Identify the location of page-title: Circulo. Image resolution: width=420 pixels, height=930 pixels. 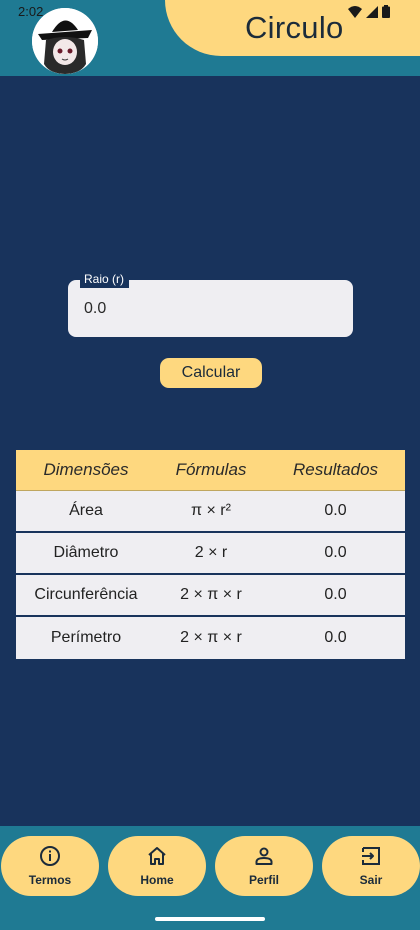
(294, 27).